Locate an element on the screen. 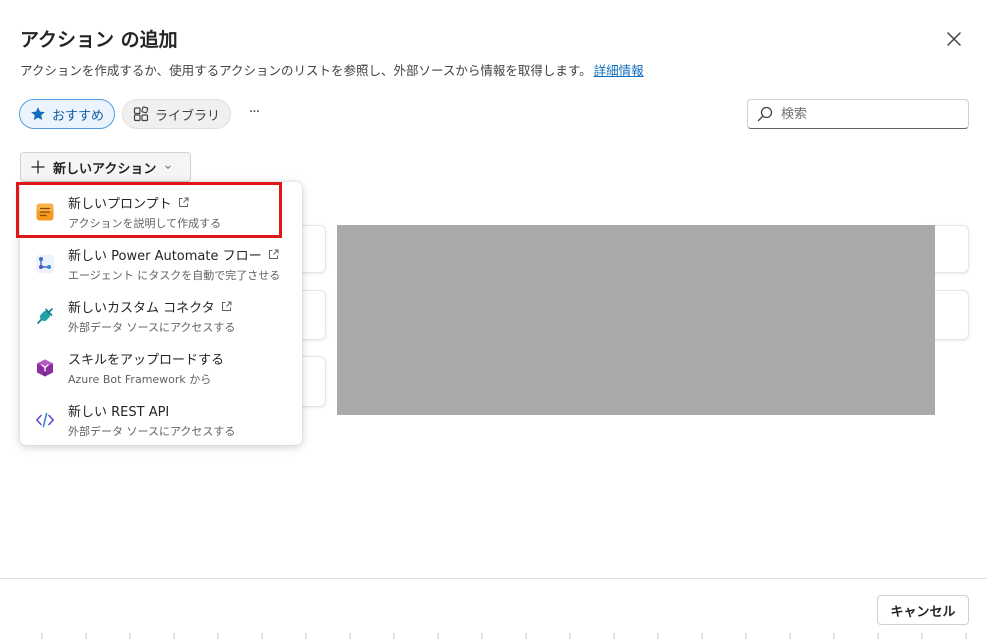  decorative-tick-marks is located at coordinates (504, 636).